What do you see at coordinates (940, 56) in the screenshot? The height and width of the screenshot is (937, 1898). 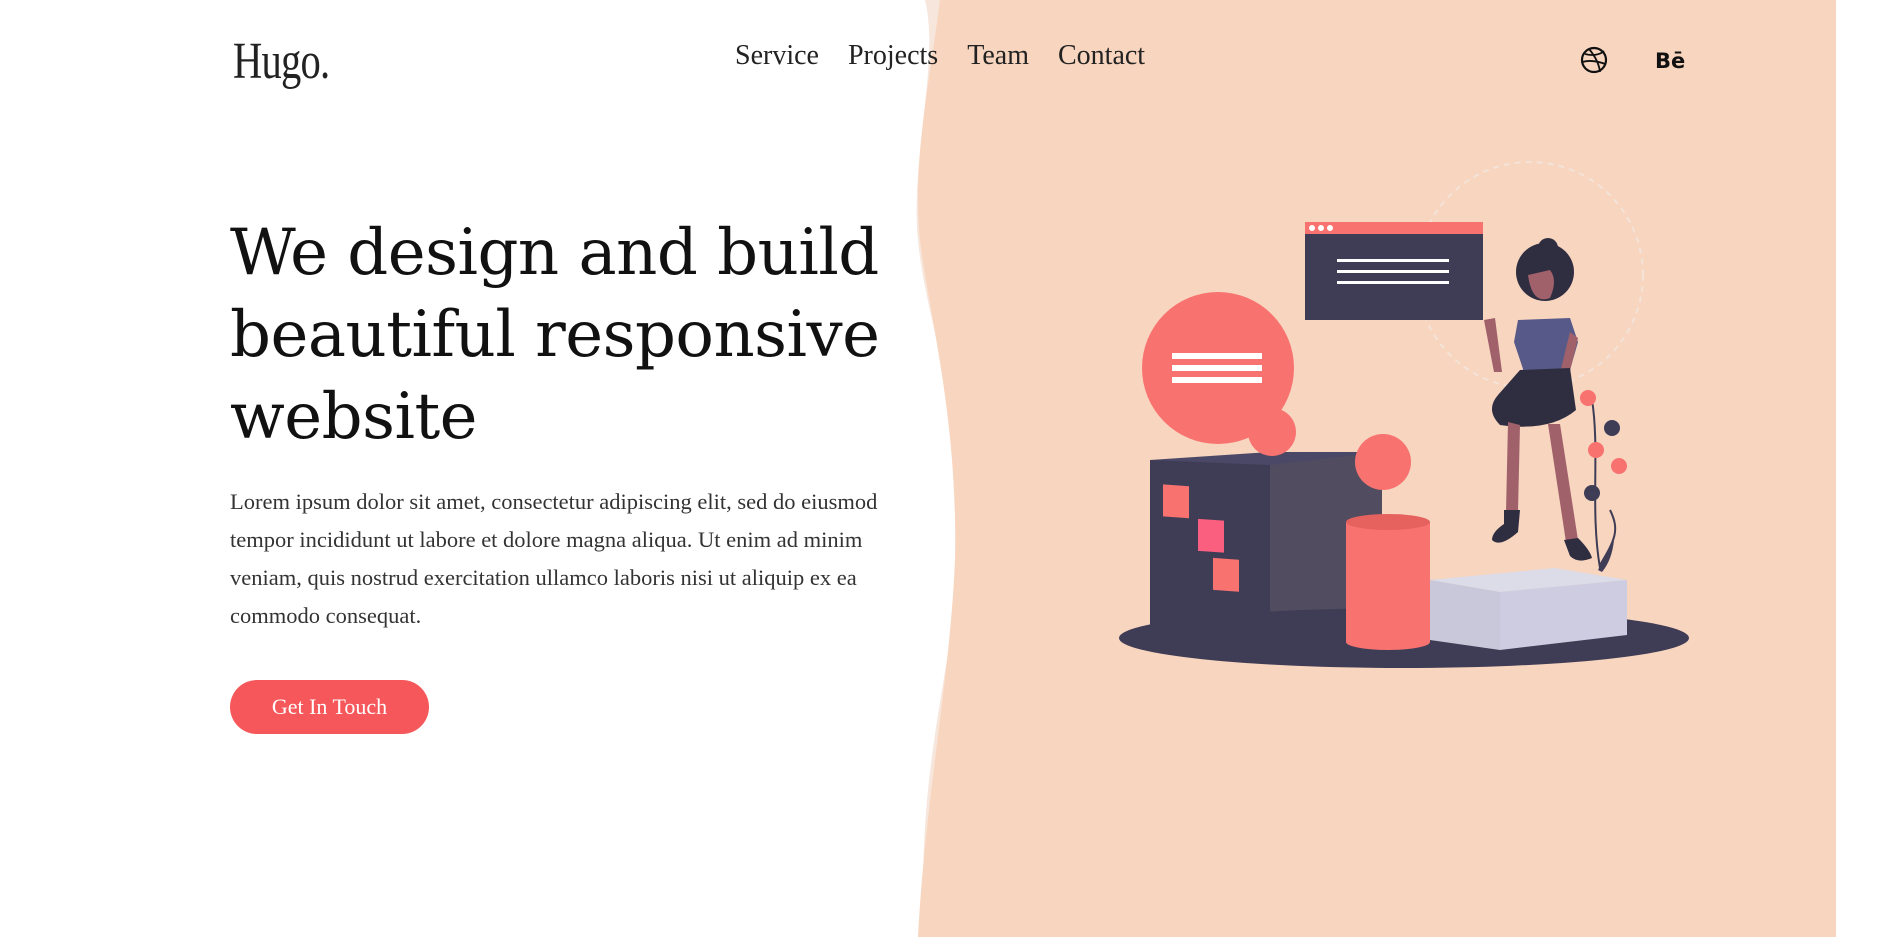 I see `main-nav: Service Projects Team Contact` at bounding box center [940, 56].